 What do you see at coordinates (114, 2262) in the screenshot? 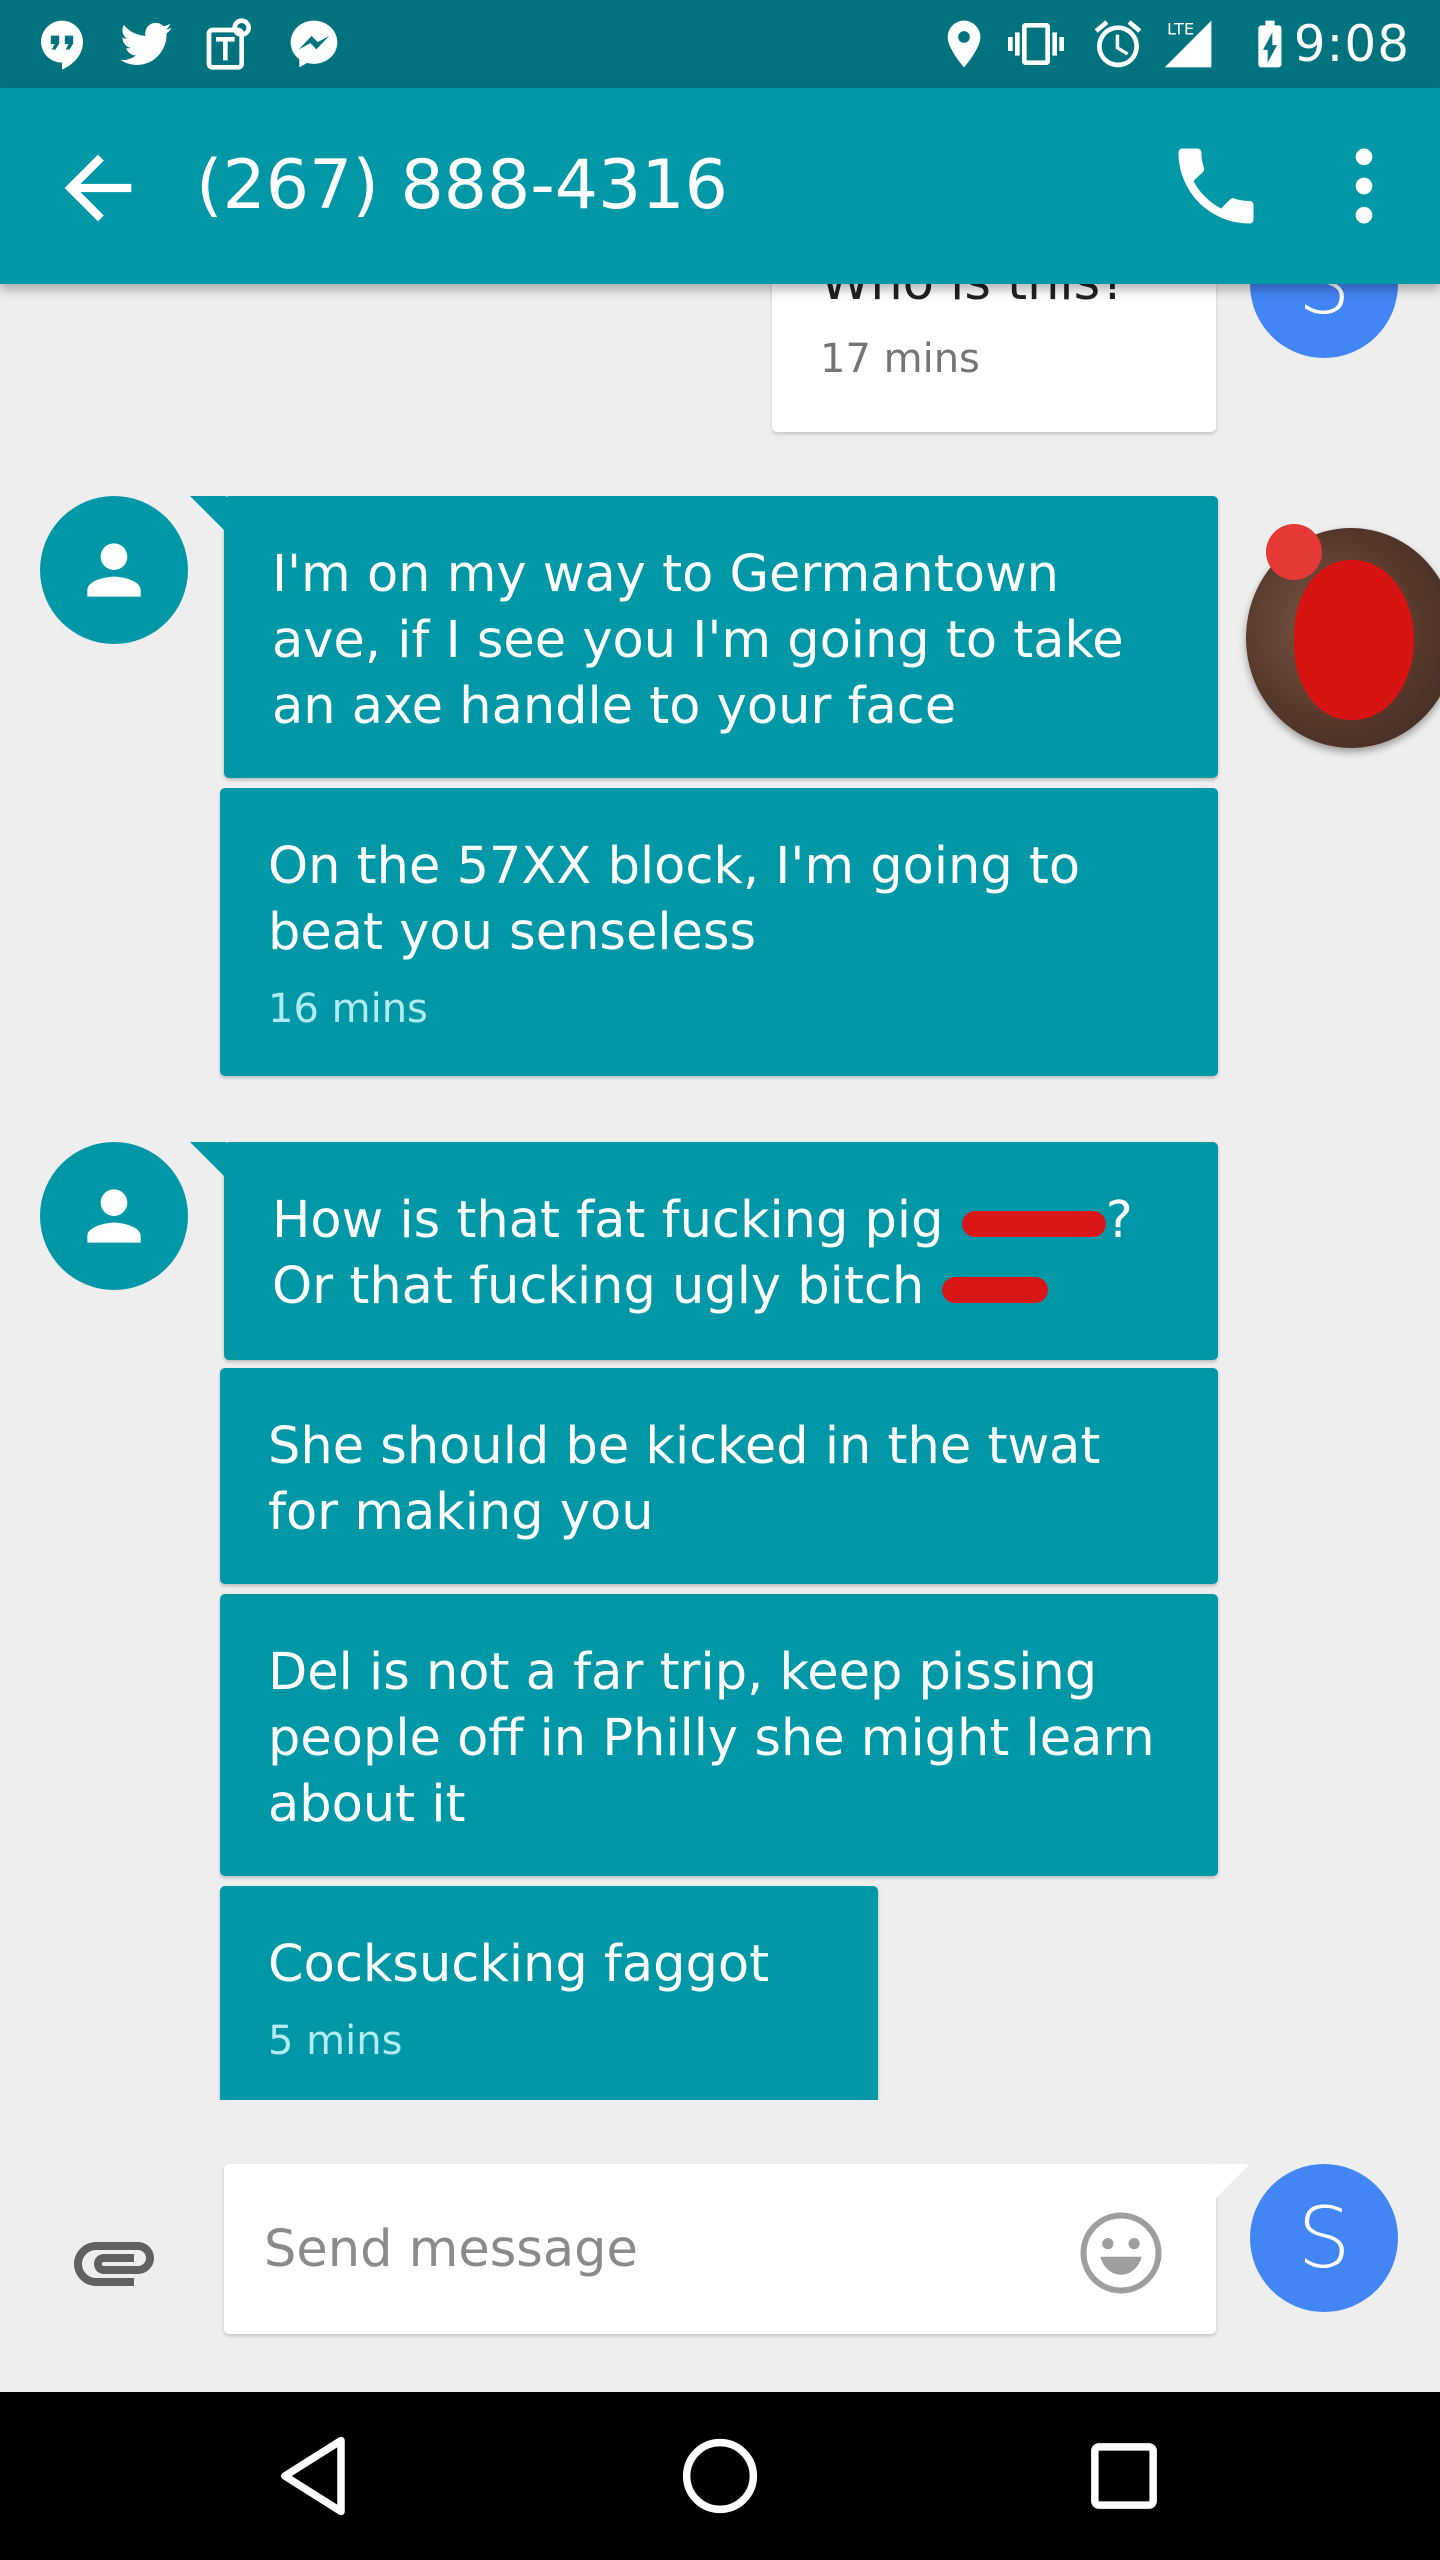
I see `attach-icon` at bounding box center [114, 2262].